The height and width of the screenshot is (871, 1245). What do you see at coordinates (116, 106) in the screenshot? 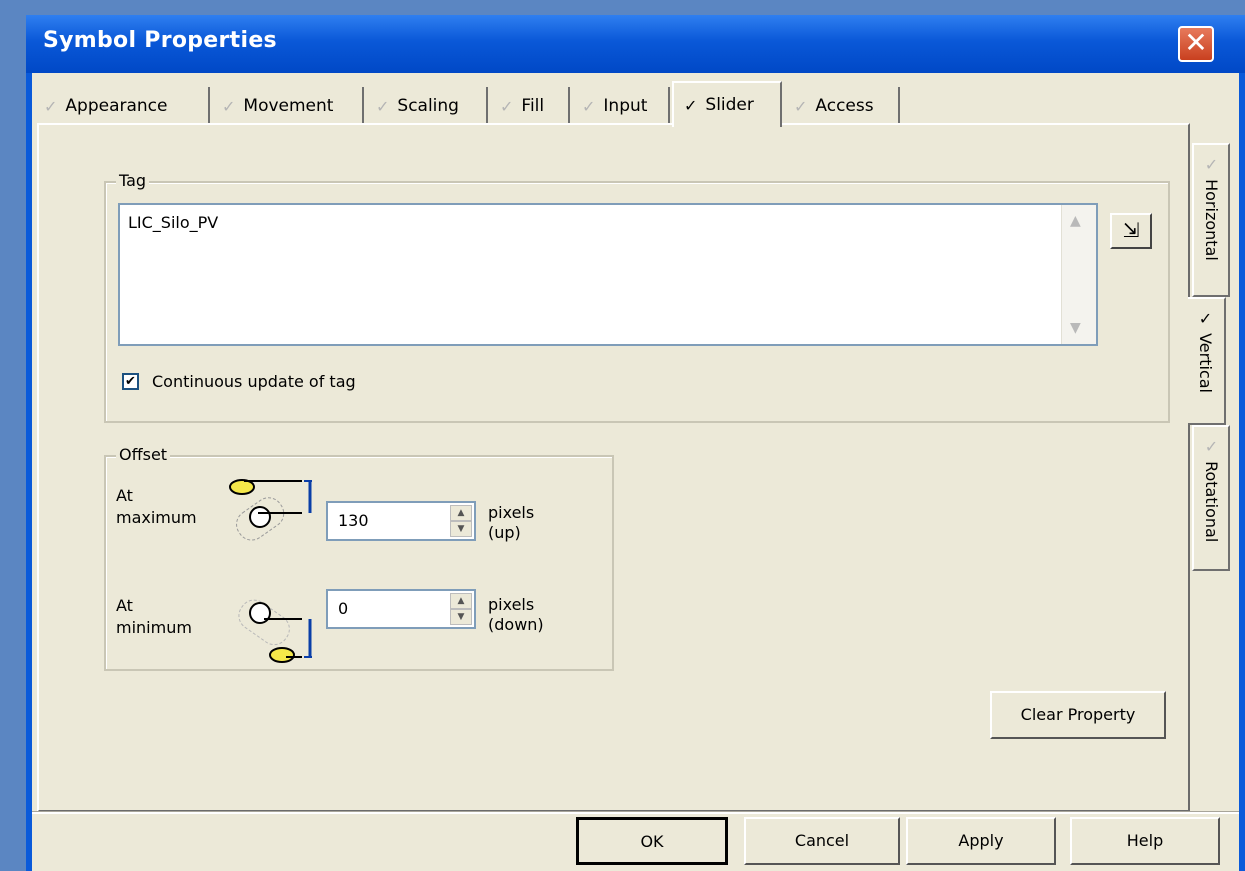
I see `tab-label: Appearance` at bounding box center [116, 106].